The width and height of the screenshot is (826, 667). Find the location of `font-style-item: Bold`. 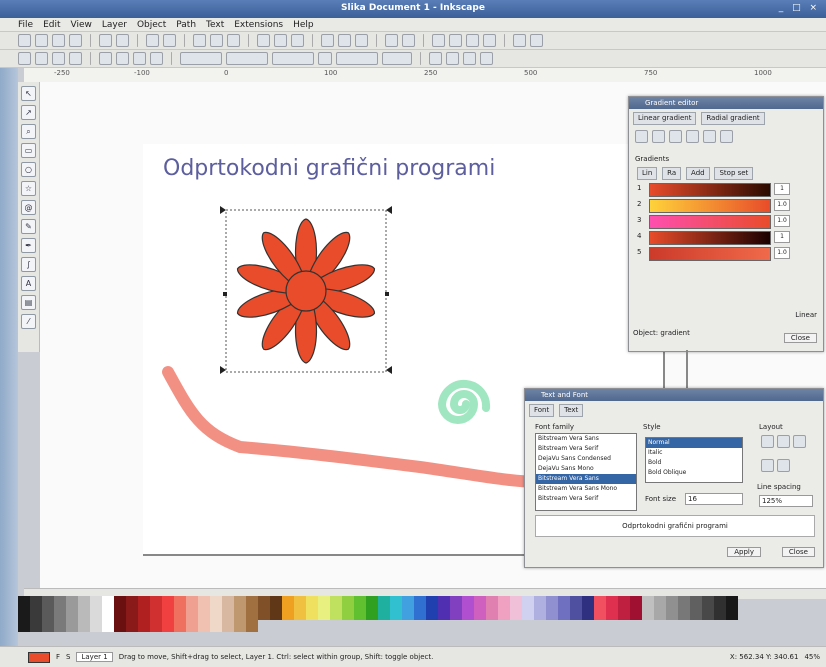

font-style-item: Bold is located at coordinates (694, 463).